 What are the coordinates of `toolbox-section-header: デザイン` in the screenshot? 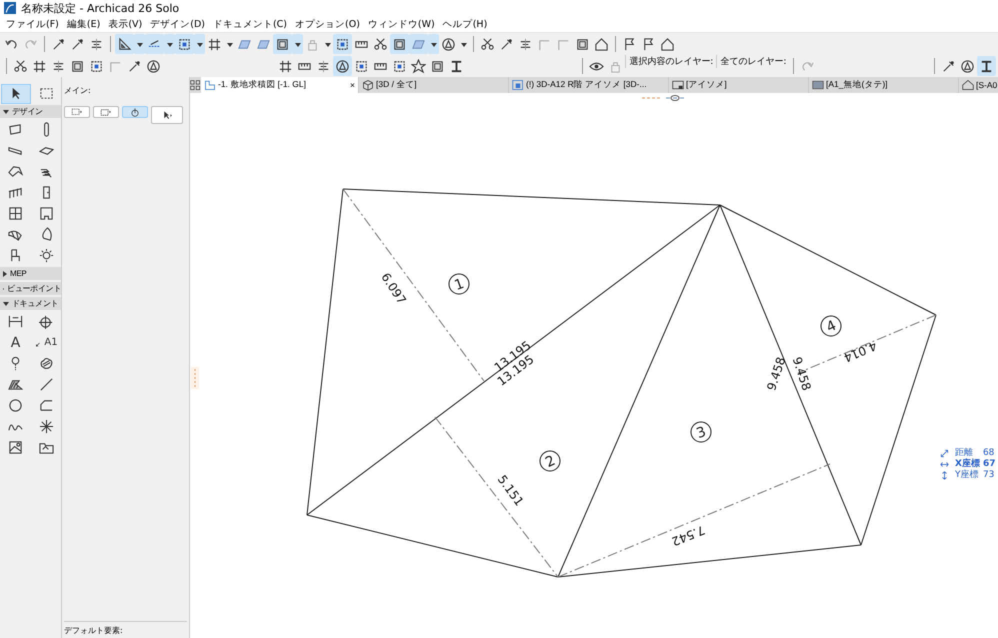 It's located at (30, 111).